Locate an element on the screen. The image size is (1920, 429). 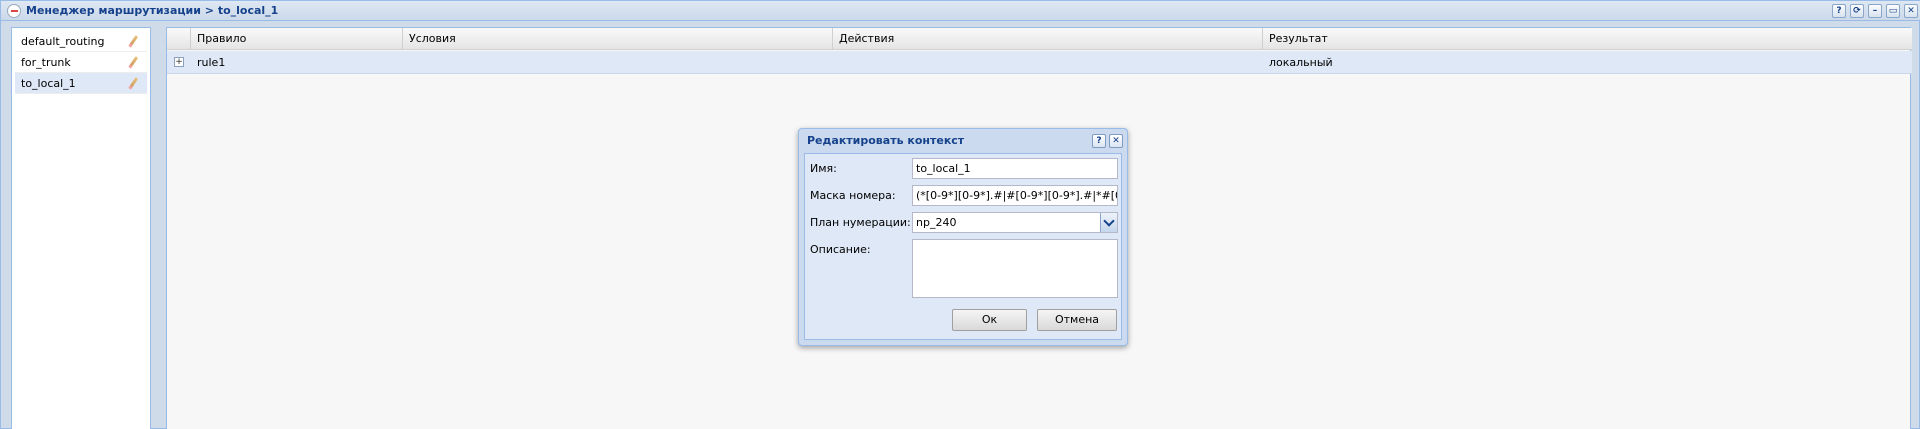
description-field is located at coordinates (1015, 268).